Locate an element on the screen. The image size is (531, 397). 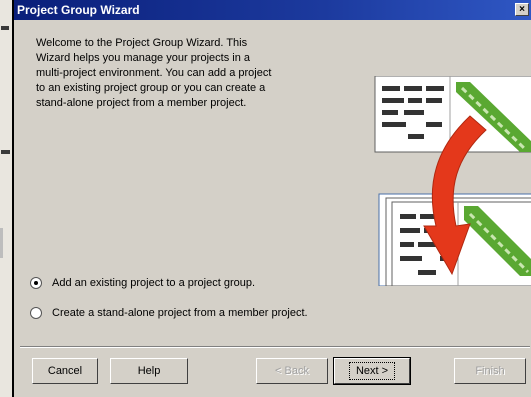
cancel-button: Cancel is located at coordinates (65, 371).